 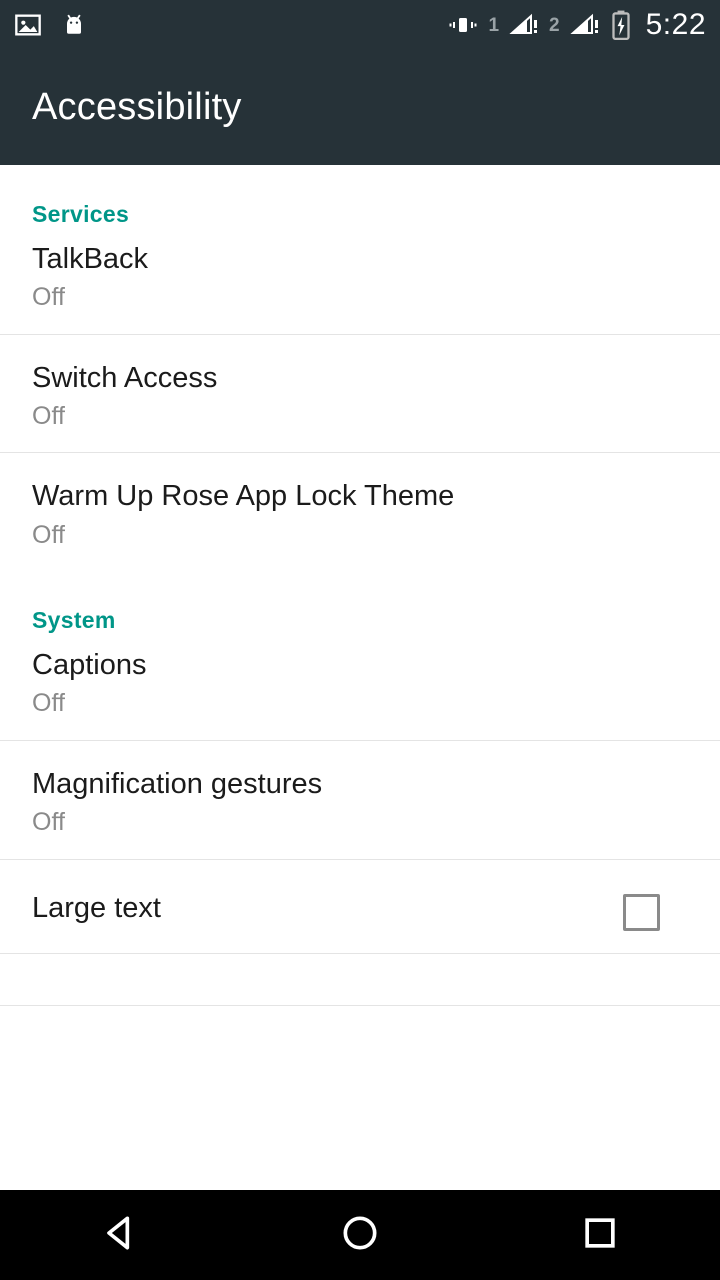 I want to click on list-item-title: Warm Up Rose App Lock Theme, so click(x=243, y=496).